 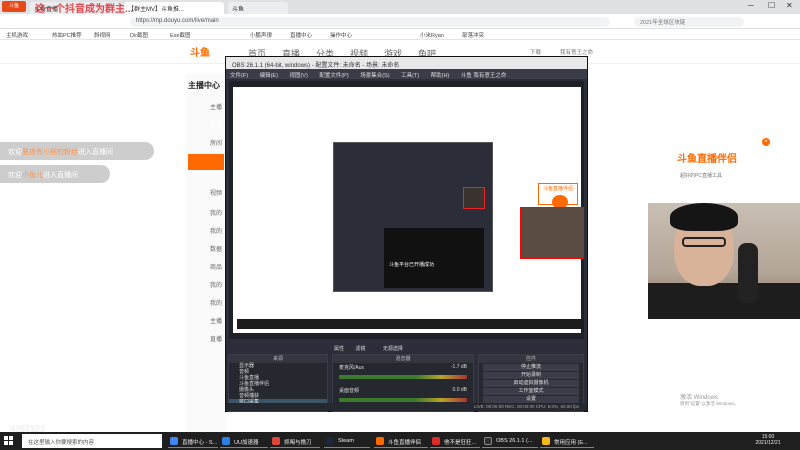 I want to click on promo-title: 斗鱼直播伴侣, so click(x=707, y=159).